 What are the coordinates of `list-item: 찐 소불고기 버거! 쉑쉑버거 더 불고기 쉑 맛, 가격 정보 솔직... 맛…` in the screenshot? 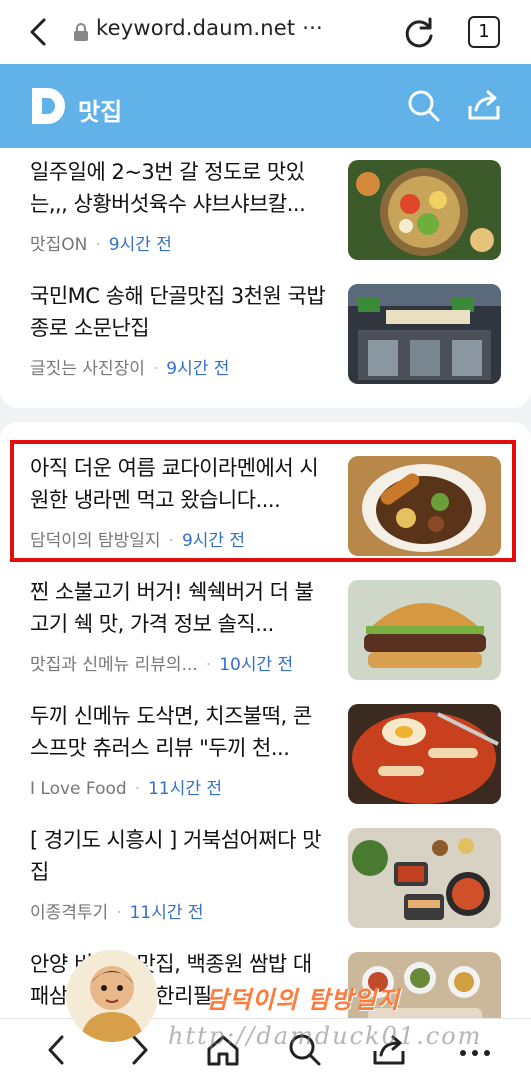 It's located at (265, 638).